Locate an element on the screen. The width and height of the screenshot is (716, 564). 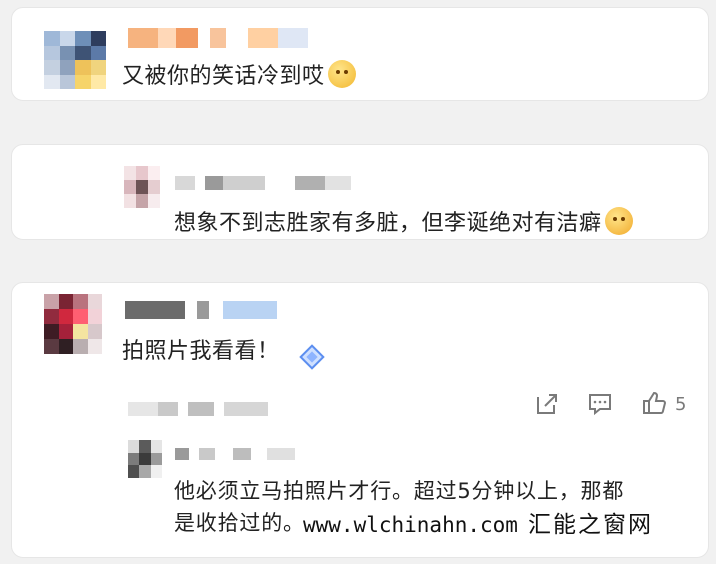
shushing-face-emoji-icon is located at coordinates (341, 74).